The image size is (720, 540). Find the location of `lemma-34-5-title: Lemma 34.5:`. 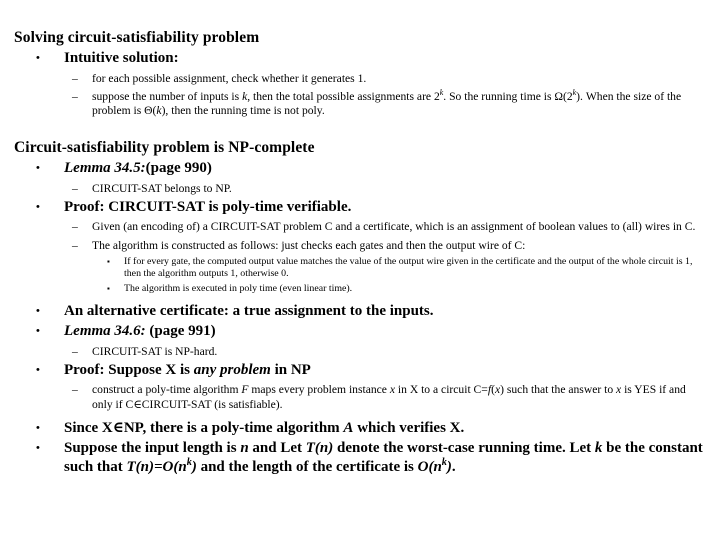

lemma-34-5-title: Lemma 34.5: is located at coordinates (105, 168).